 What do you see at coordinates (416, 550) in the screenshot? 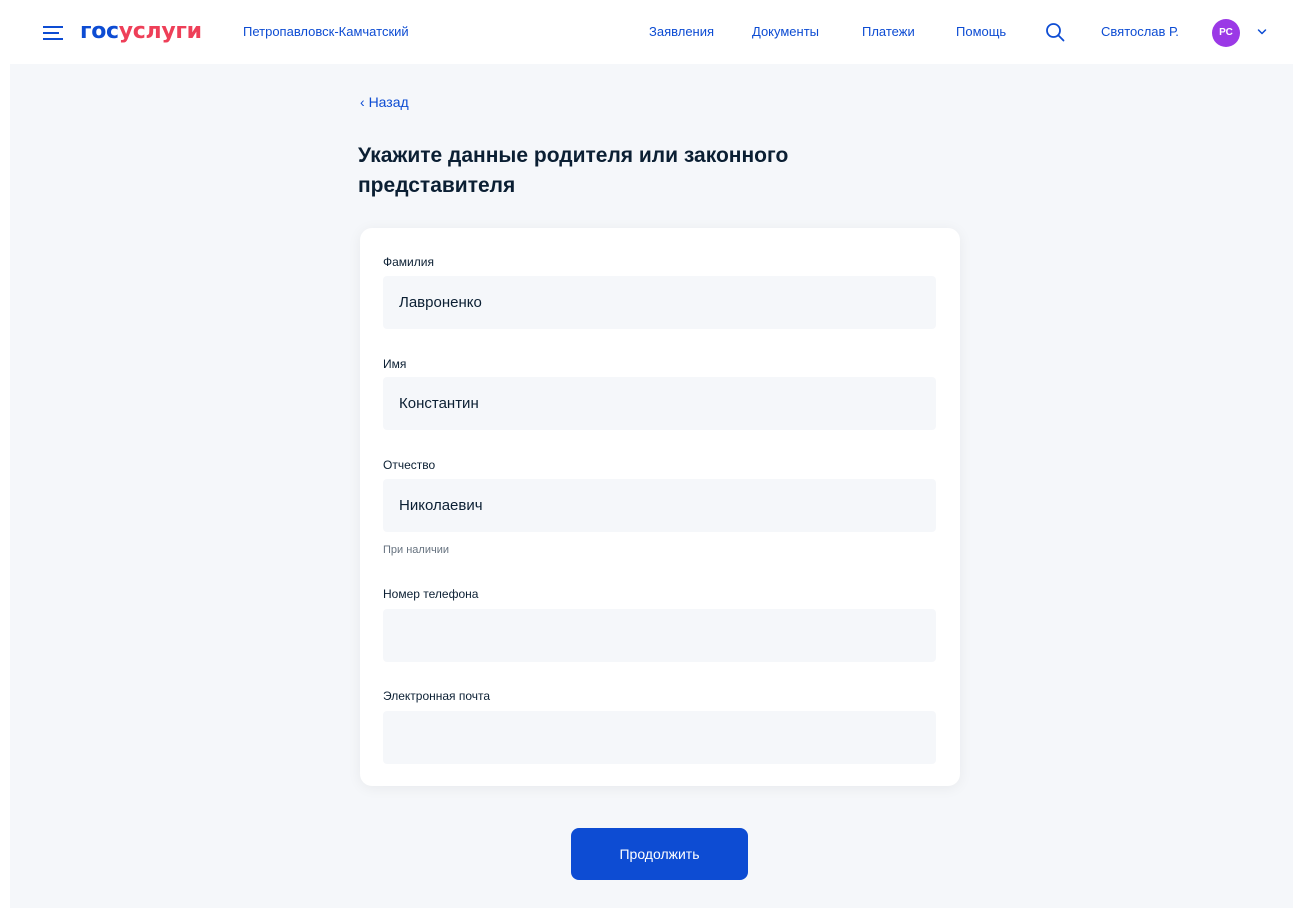
I see `patronymic-hint: При наличии` at bounding box center [416, 550].